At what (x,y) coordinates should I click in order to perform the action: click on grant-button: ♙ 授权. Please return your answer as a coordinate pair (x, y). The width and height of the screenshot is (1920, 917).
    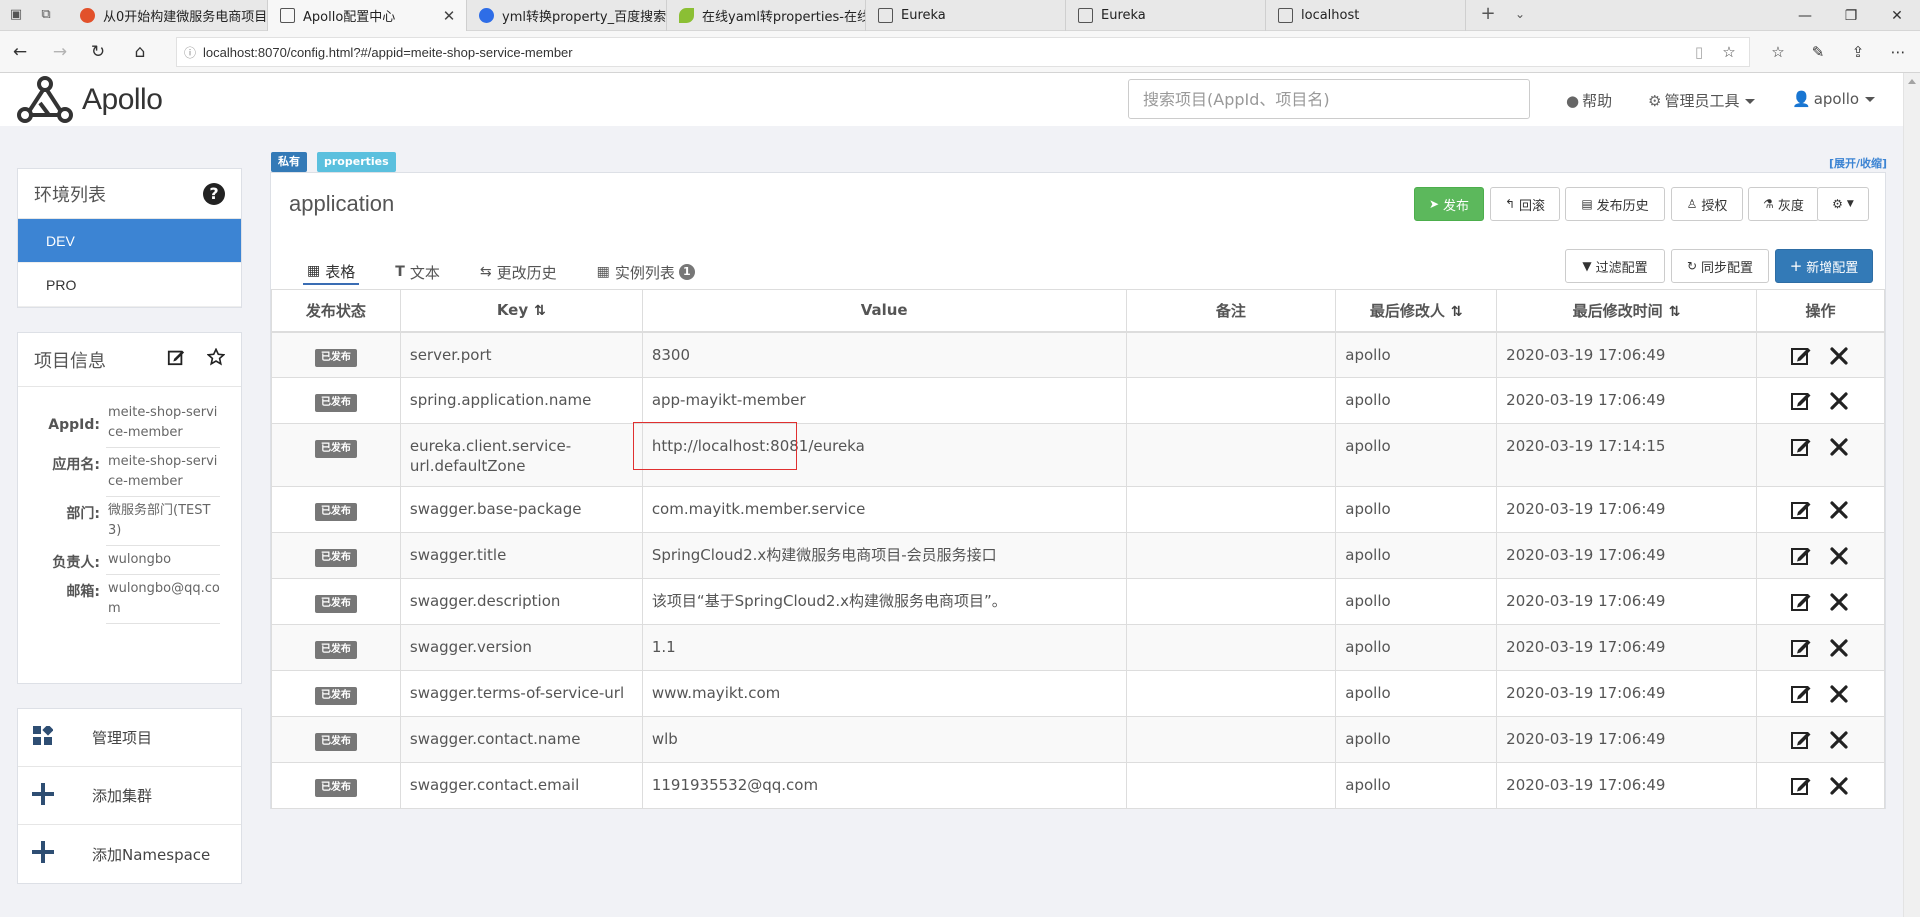
    Looking at the image, I should click on (1707, 204).